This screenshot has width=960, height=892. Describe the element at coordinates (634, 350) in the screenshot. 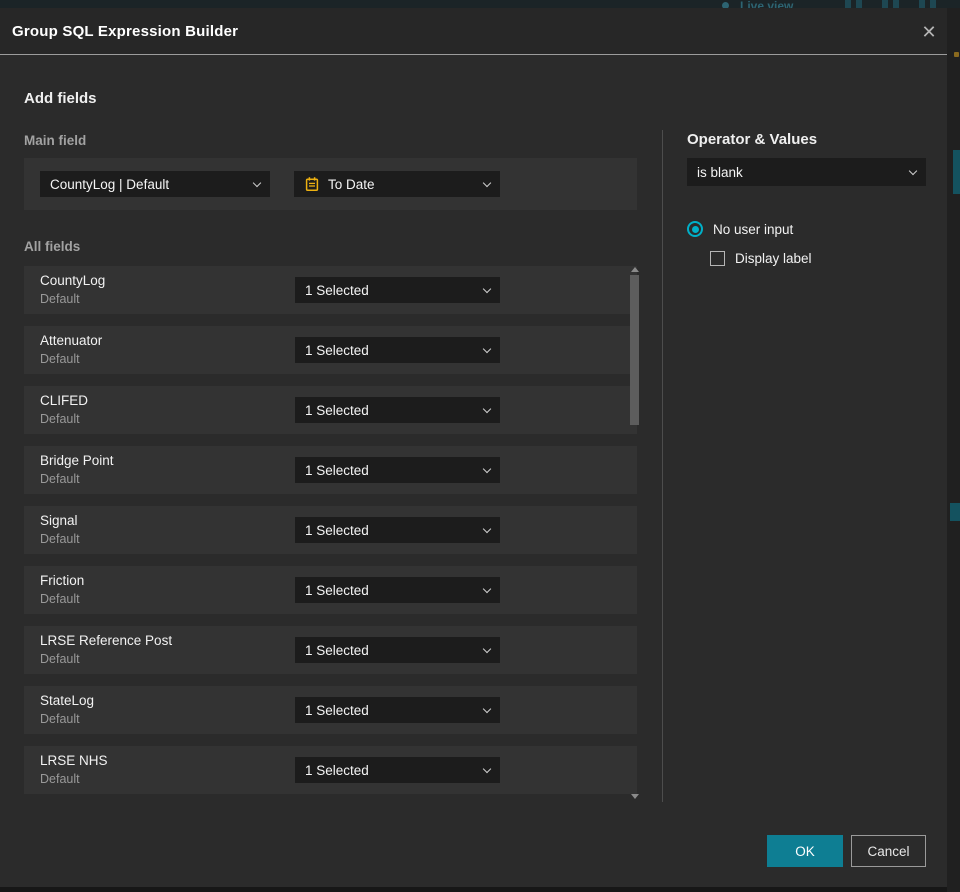

I see `scrollbar-thumb` at that location.